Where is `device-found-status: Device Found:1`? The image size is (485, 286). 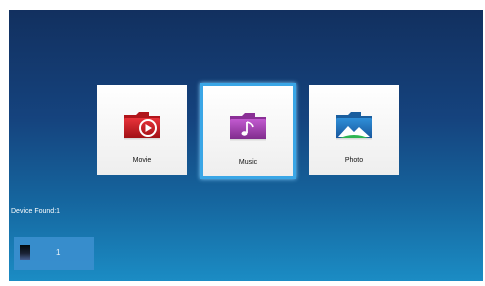 device-found-status: Device Found:1 is located at coordinates (36, 211).